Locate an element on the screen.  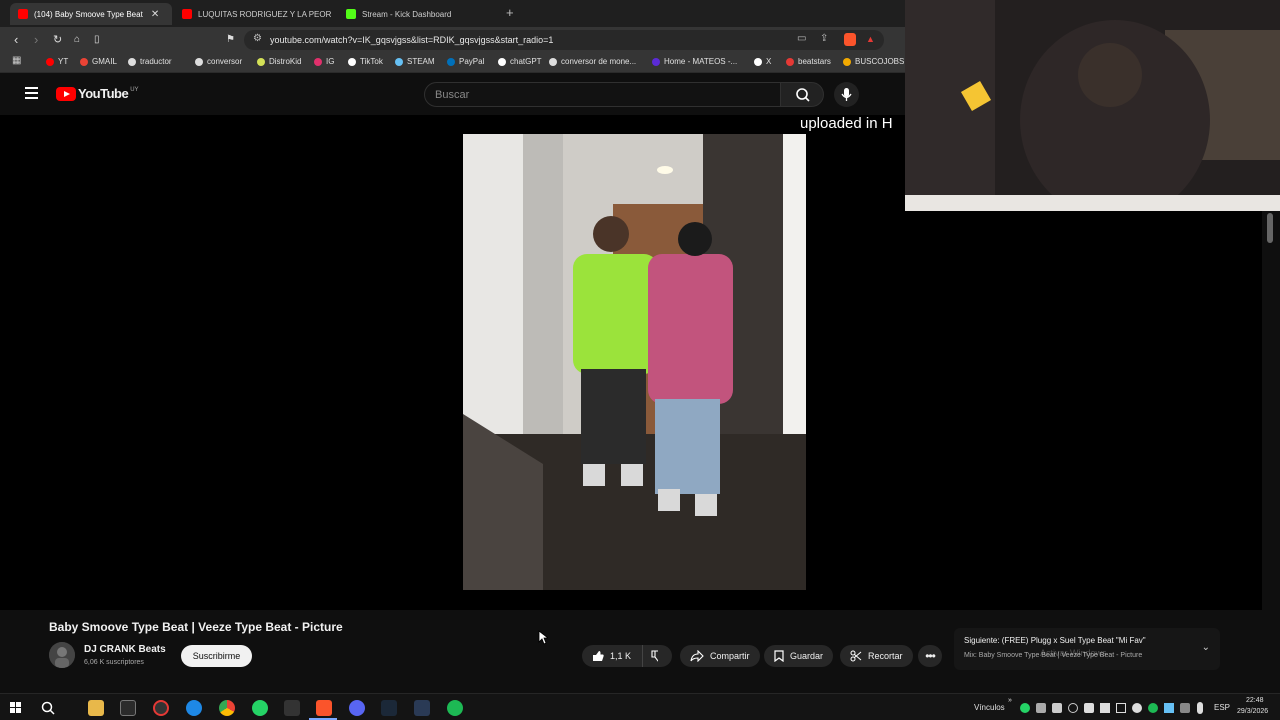
whatsapp-tray-icon is located at coordinates (1025, 708).